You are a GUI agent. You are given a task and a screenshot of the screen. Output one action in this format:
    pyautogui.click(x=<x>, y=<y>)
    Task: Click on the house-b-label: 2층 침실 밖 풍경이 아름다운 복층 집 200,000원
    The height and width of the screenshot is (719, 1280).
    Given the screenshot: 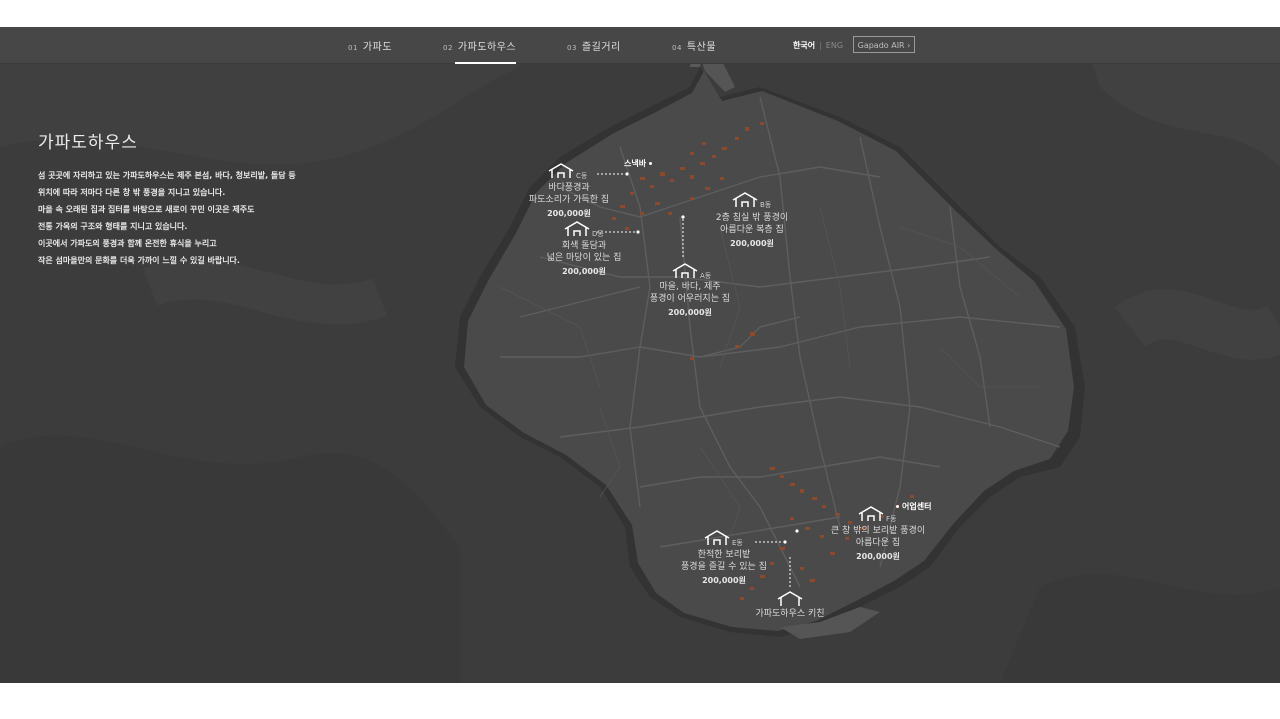 What is the action you would take?
    pyautogui.click(x=752, y=231)
    